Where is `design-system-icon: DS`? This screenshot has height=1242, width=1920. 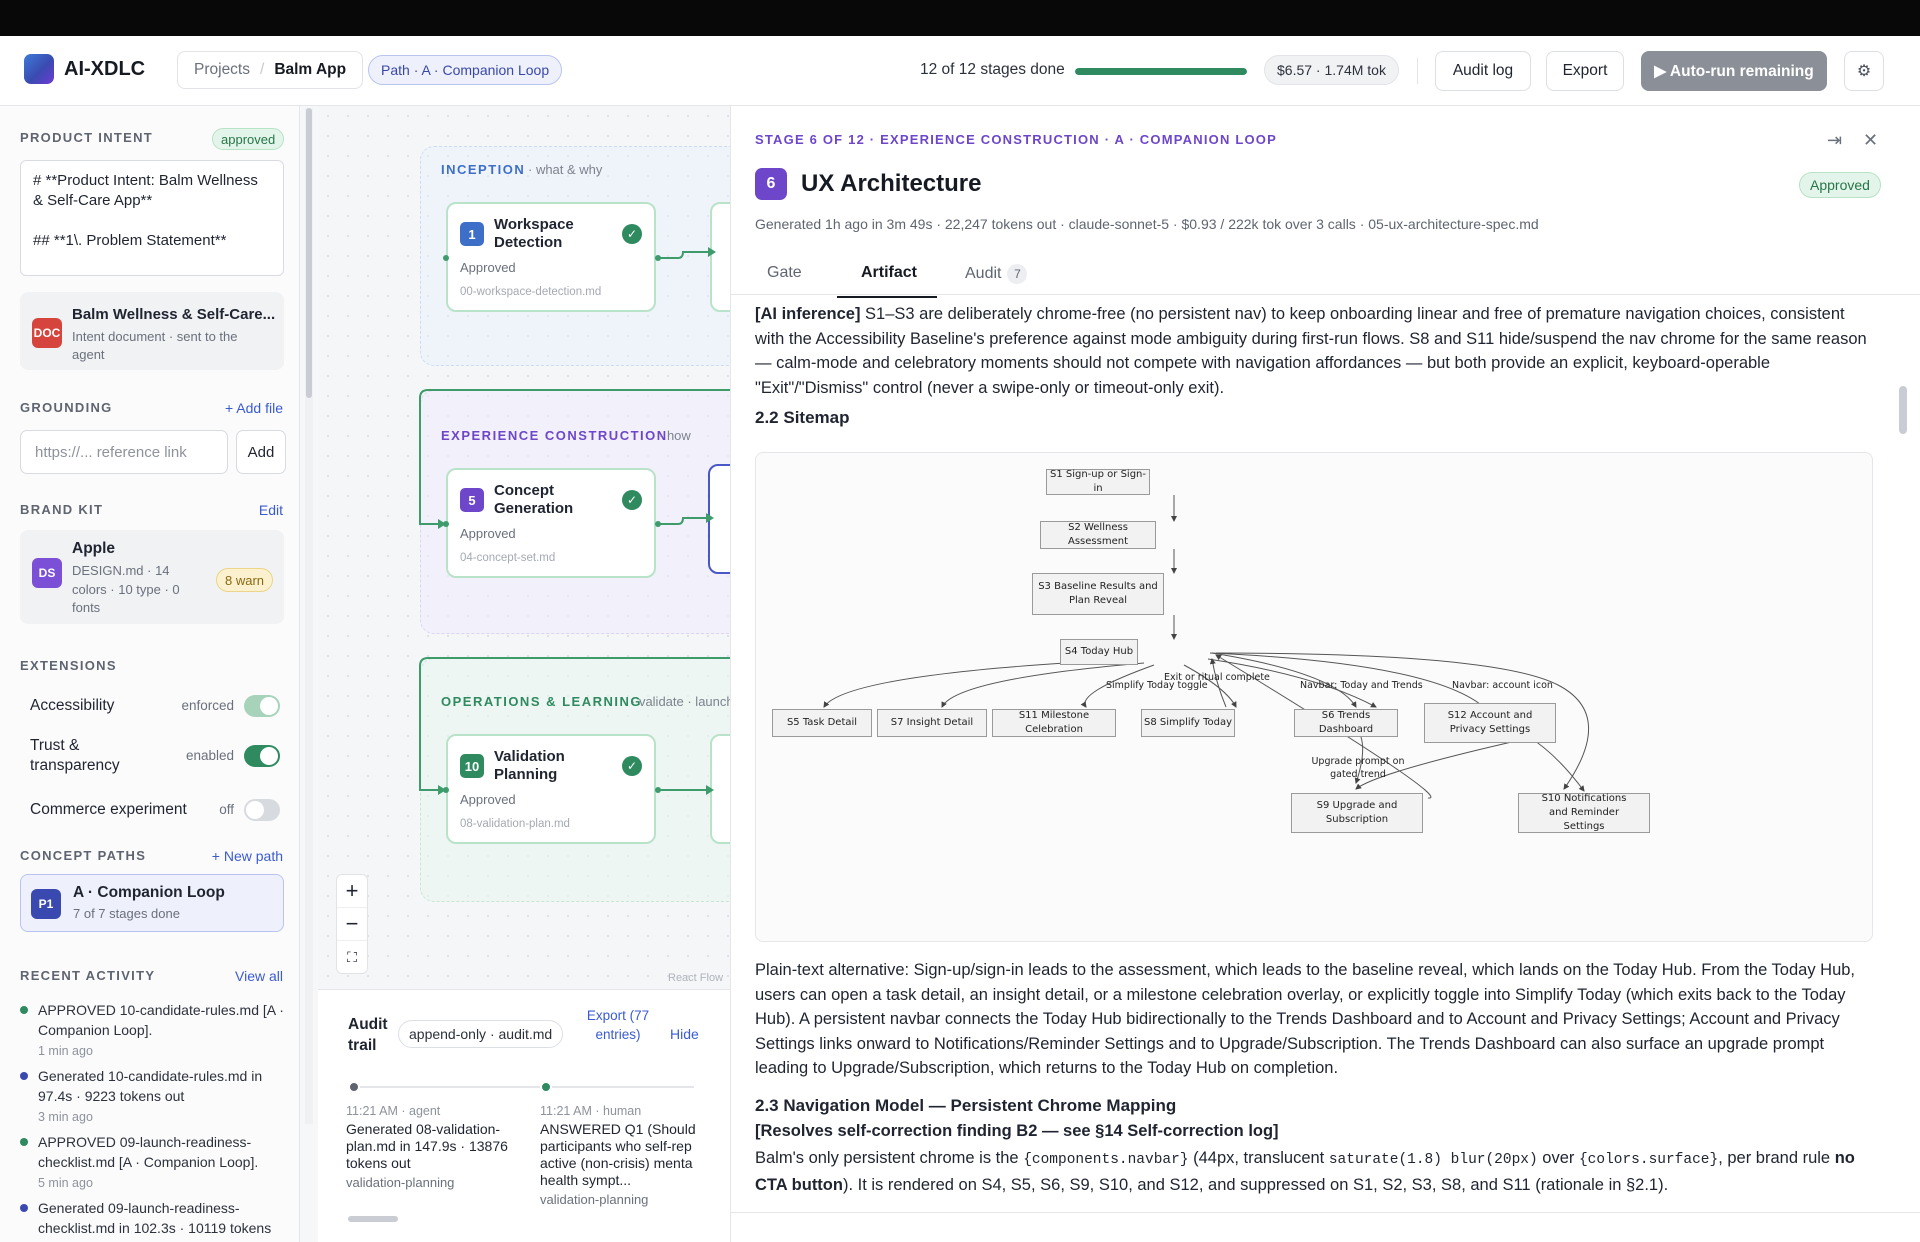
design-system-icon: DS is located at coordinates (47, 573).